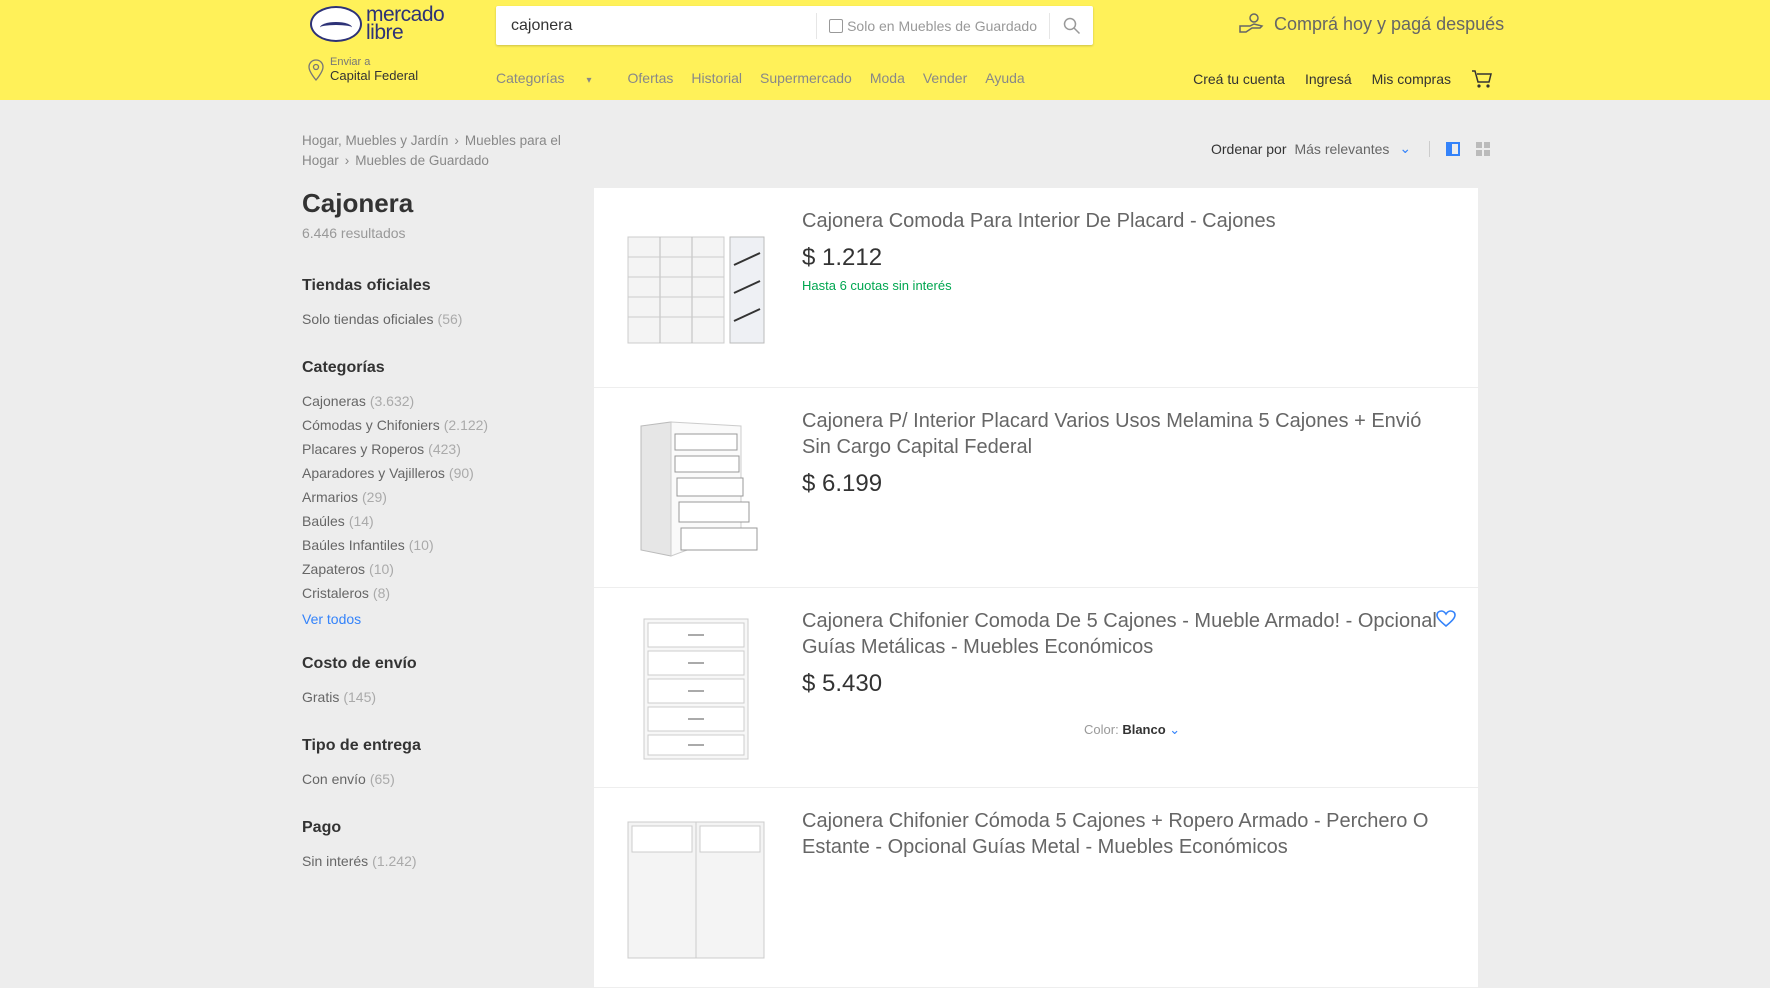 Image resolution: width=1770 pixels, height=988 pixels. Describe the element at coordinates (842, 683) in the screenshot. I see `product-price: $ 5.430` at that location.